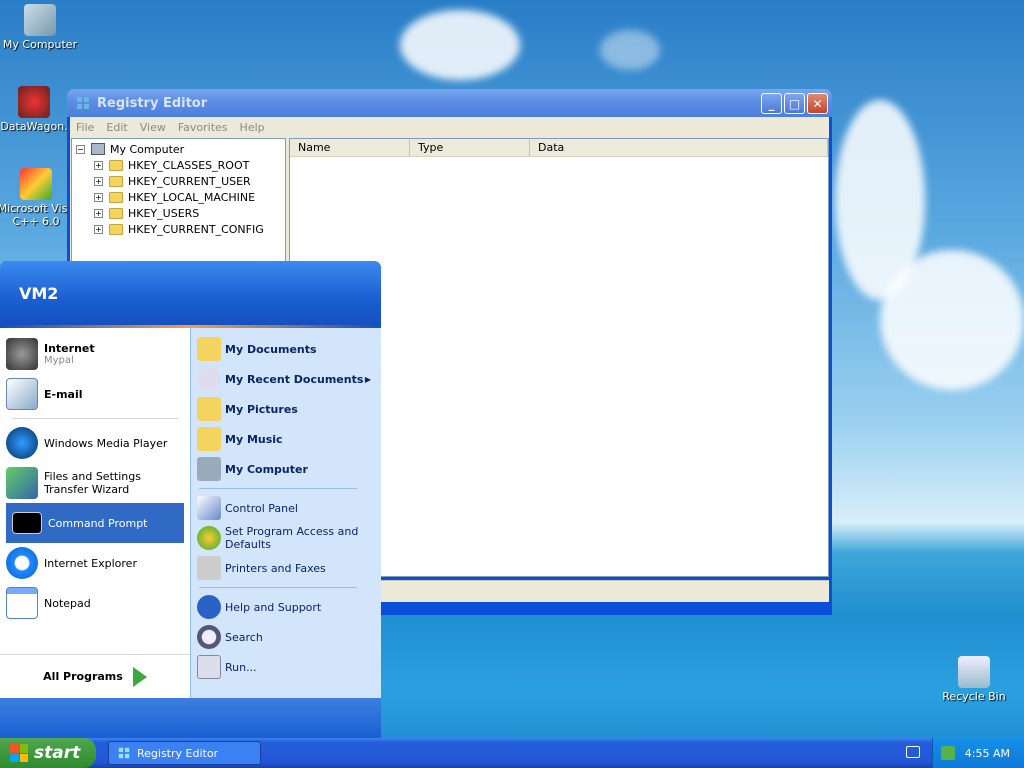  I want to click on desktop-icon-label: My Computer, so click(40, 44).